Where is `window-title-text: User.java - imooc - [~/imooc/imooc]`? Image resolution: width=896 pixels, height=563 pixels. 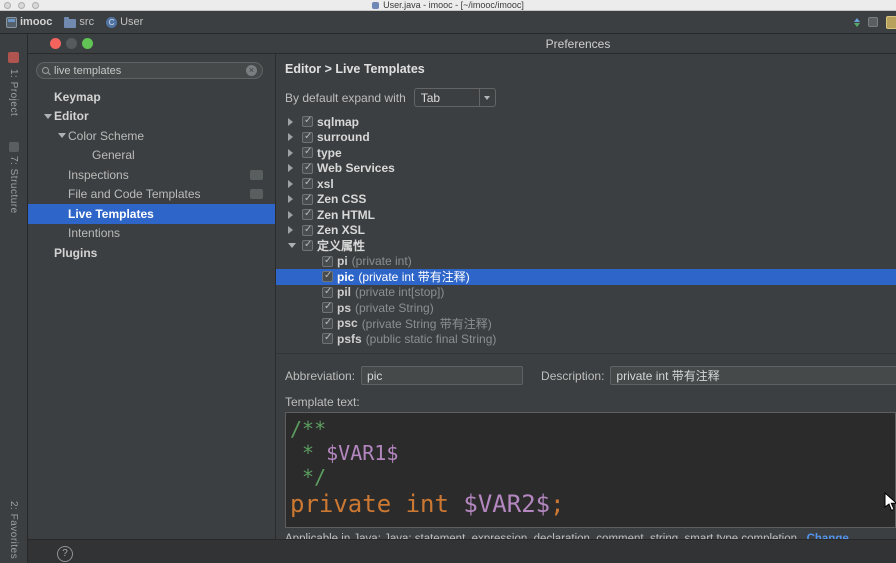
window-title-text: User.java - imooc - [~/imooc/imooc] is located at coordinates (453, 5).